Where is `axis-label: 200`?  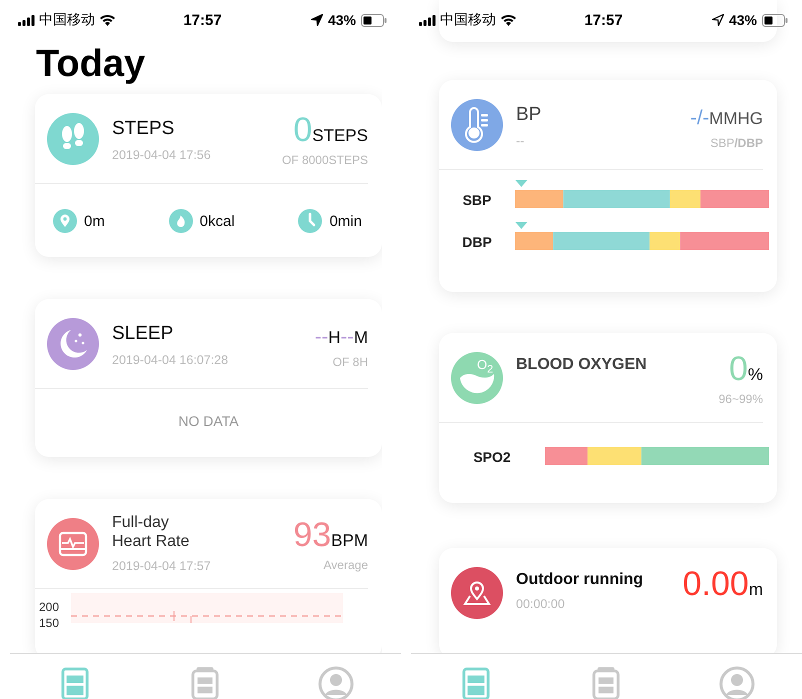
axis-label: 200 is located at coordinates (49, 607).